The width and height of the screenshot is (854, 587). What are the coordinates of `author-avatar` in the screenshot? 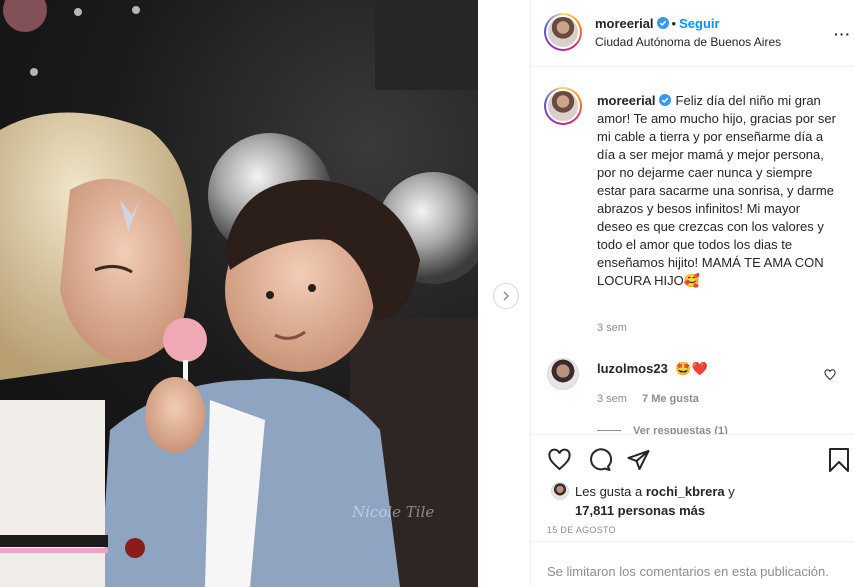 It's located at (563, 32).